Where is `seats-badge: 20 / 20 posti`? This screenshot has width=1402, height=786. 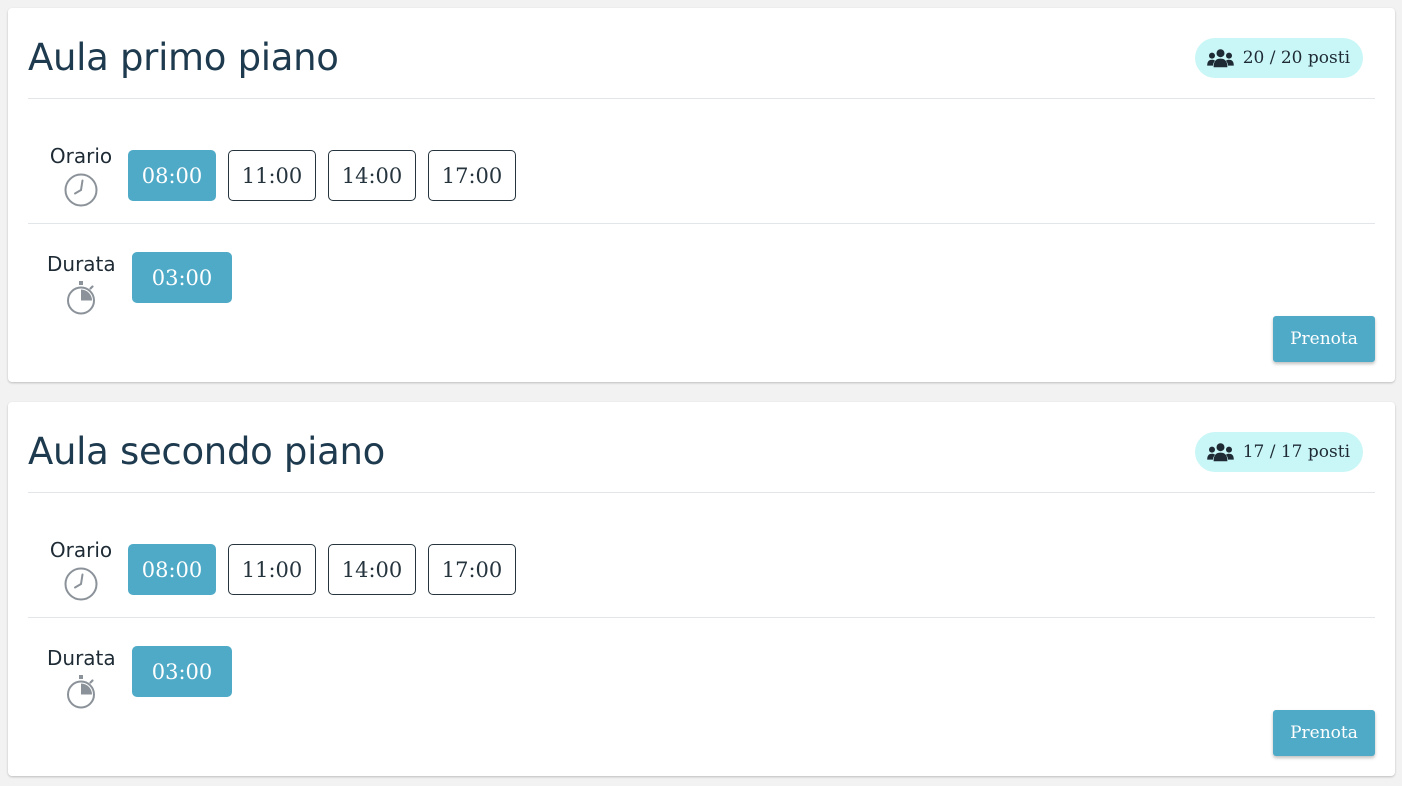 seats-badge: 20 / 20 posti is located at coordinates (1278, 58).